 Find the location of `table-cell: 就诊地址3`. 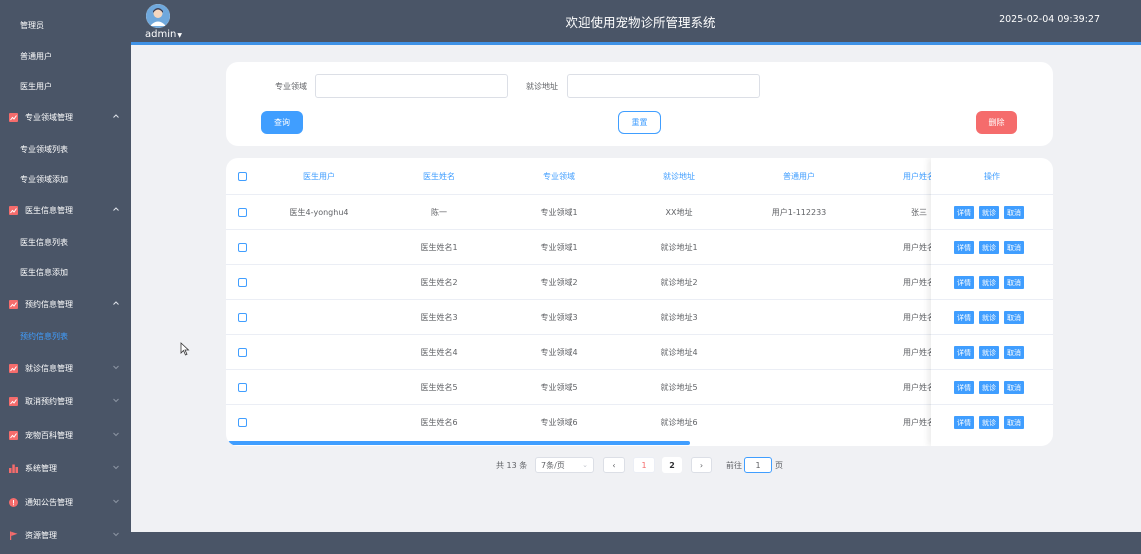

table-cell: 就诊地址3 is located at coordinates (679, 317).